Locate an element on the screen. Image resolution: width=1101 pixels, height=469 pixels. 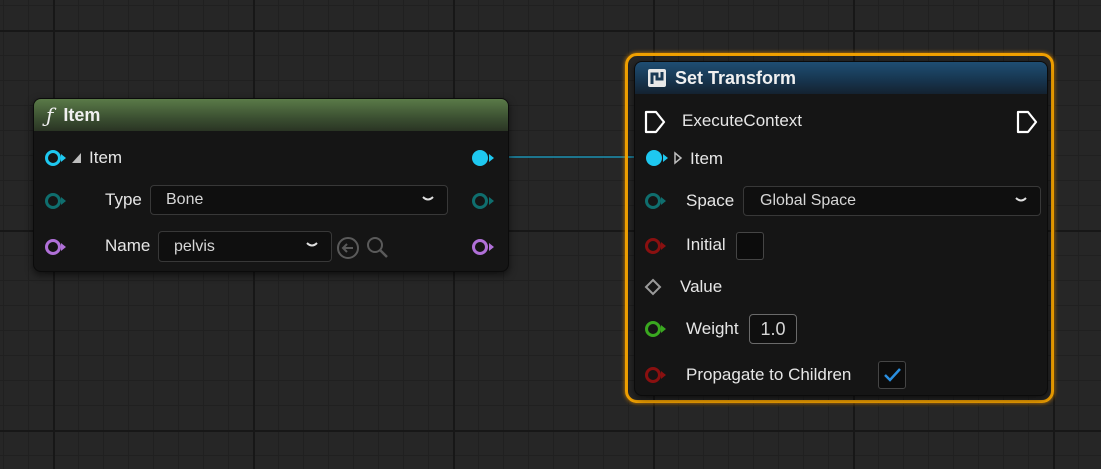
space-label: Space is located at coordinates (710, 200).